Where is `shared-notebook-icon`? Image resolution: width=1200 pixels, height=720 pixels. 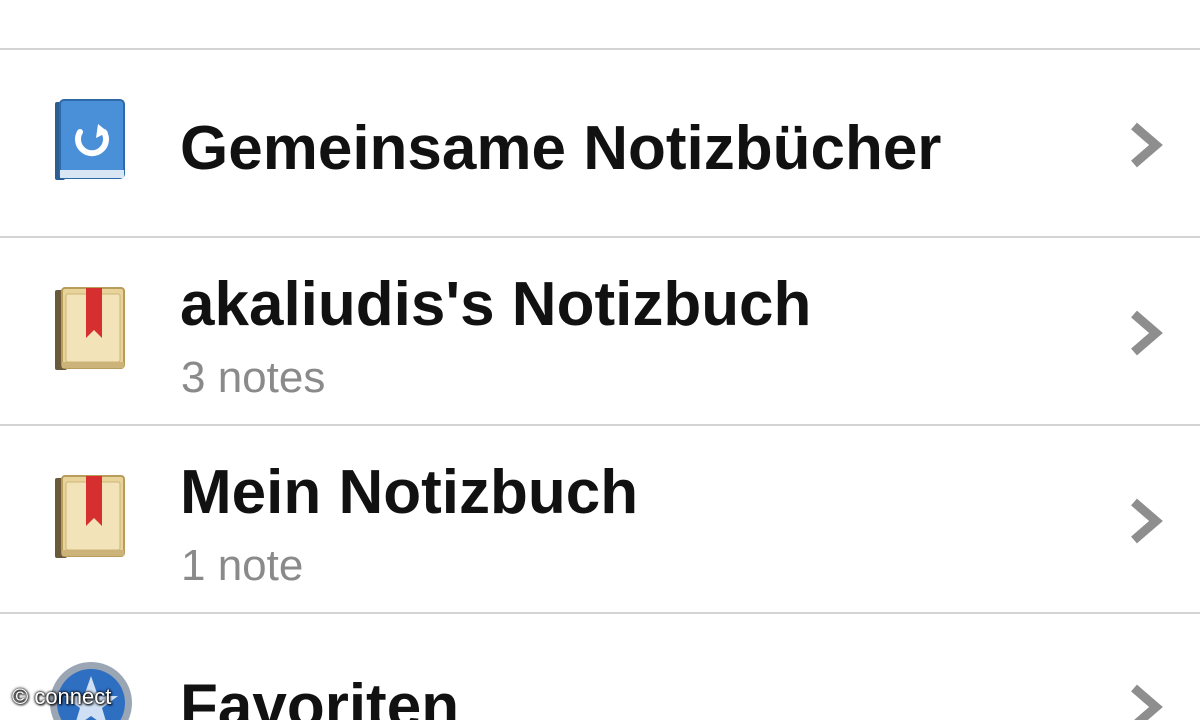
shared-notebook-icon is located at coordinates (90, 142).